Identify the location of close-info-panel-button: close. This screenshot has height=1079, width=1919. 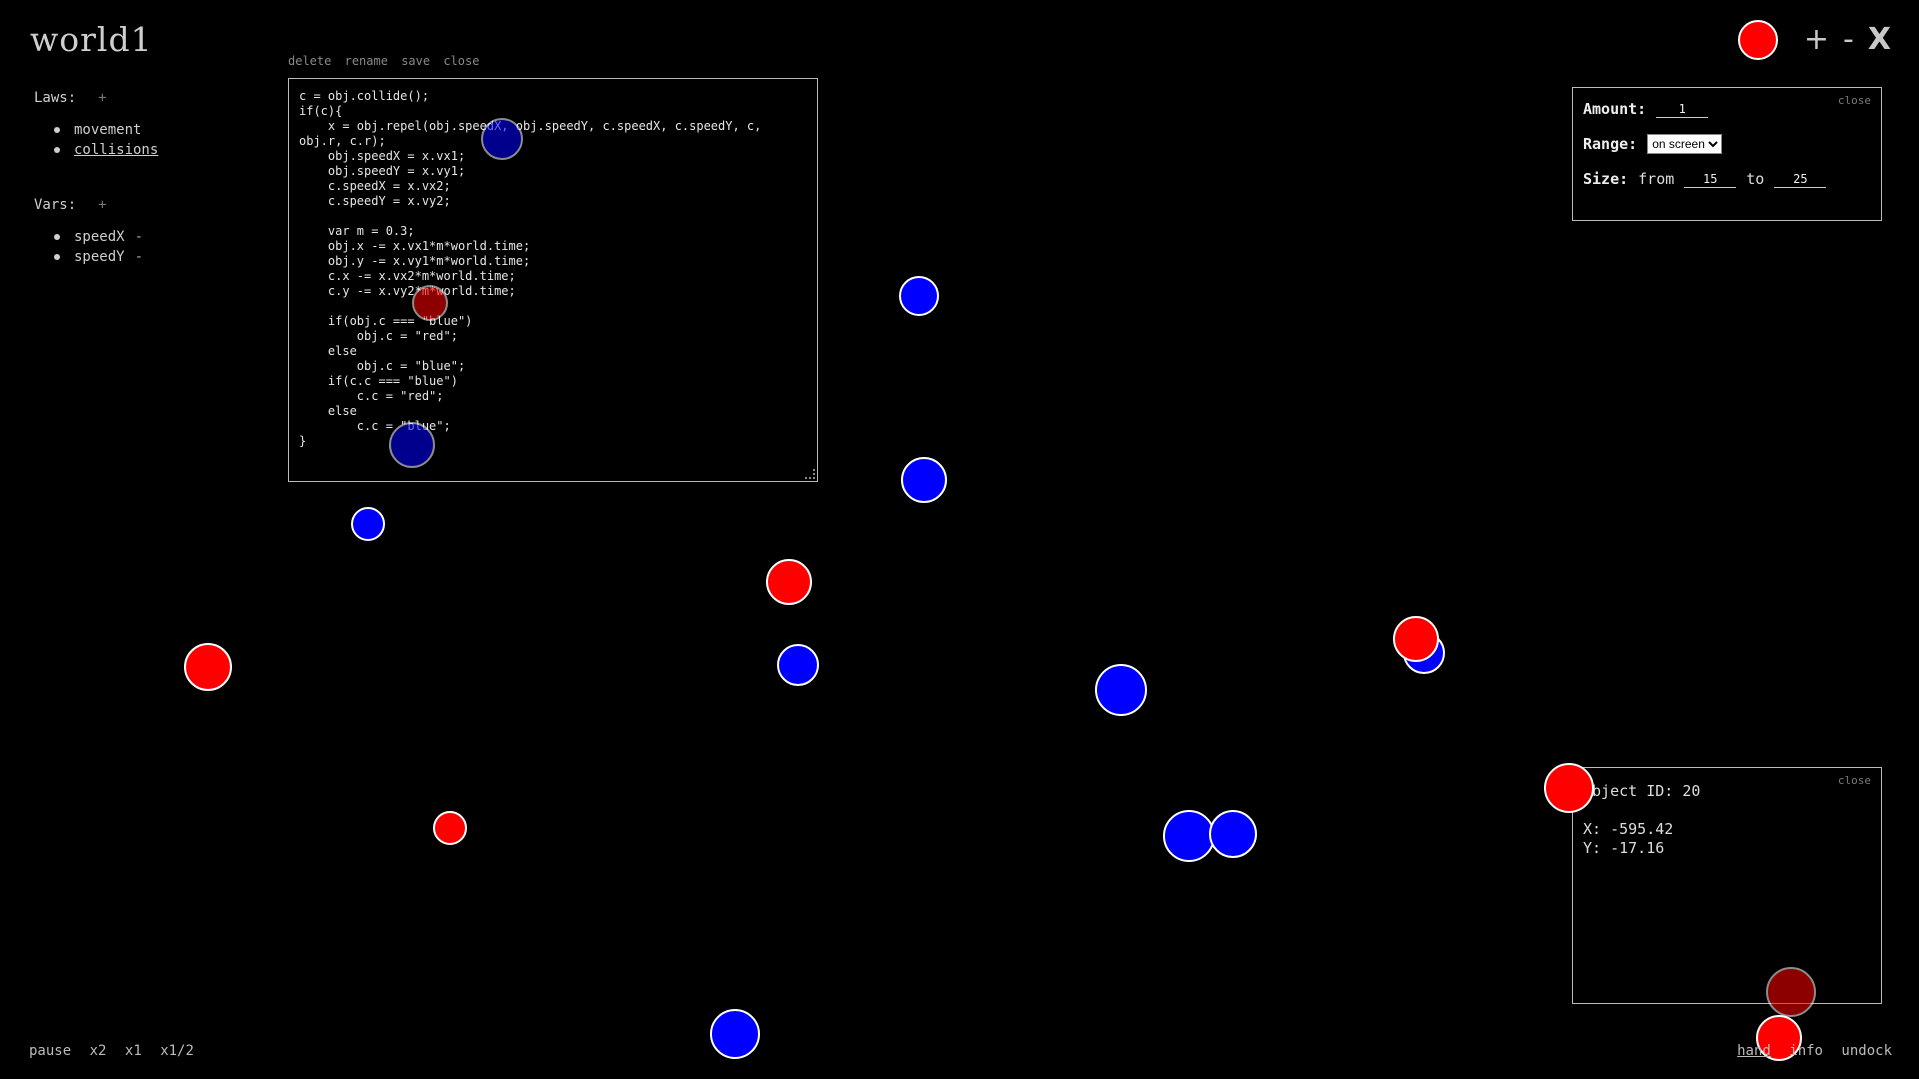
(1854, 780).